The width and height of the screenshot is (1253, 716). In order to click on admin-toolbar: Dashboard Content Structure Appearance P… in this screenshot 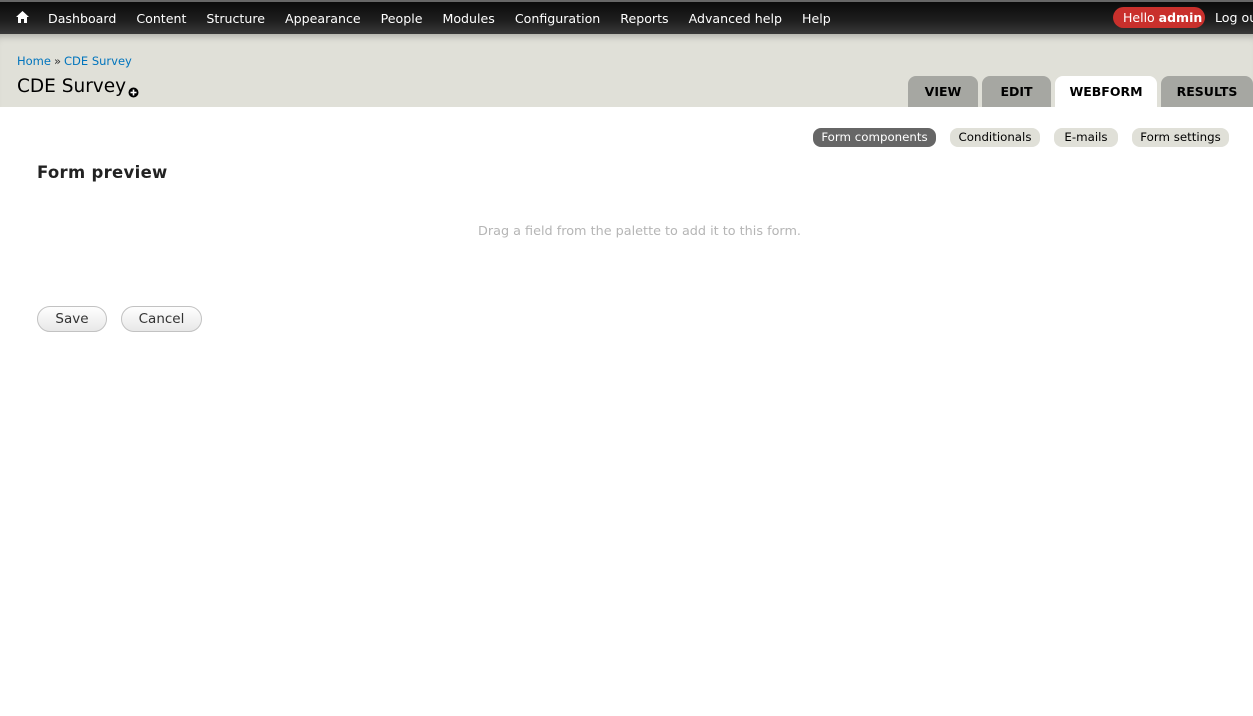, I will do `click(626, 17)`.